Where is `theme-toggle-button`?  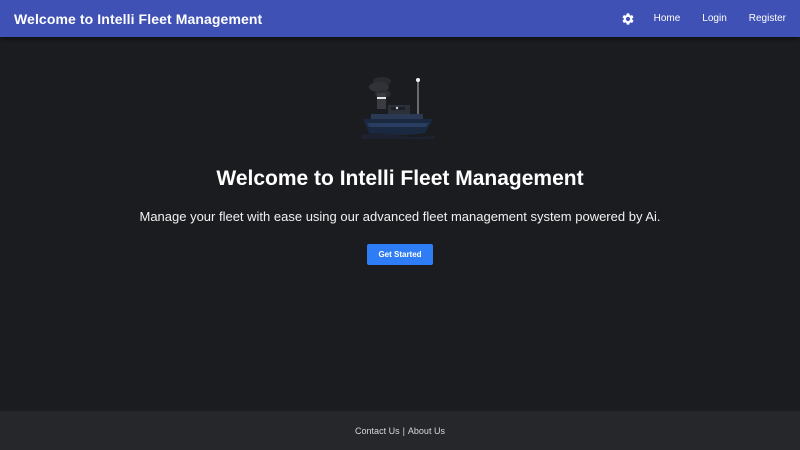 theme-toggle-button is located at coordinates (628, 19).